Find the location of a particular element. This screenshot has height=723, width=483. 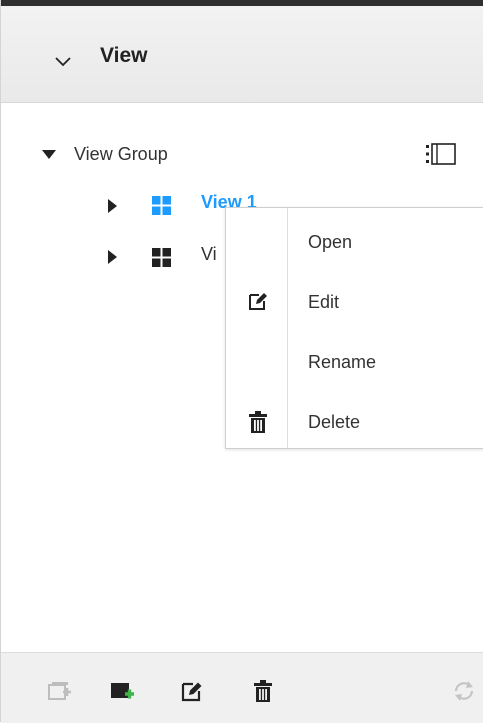

chevron-down-icon is located at coordinates (63, 61).